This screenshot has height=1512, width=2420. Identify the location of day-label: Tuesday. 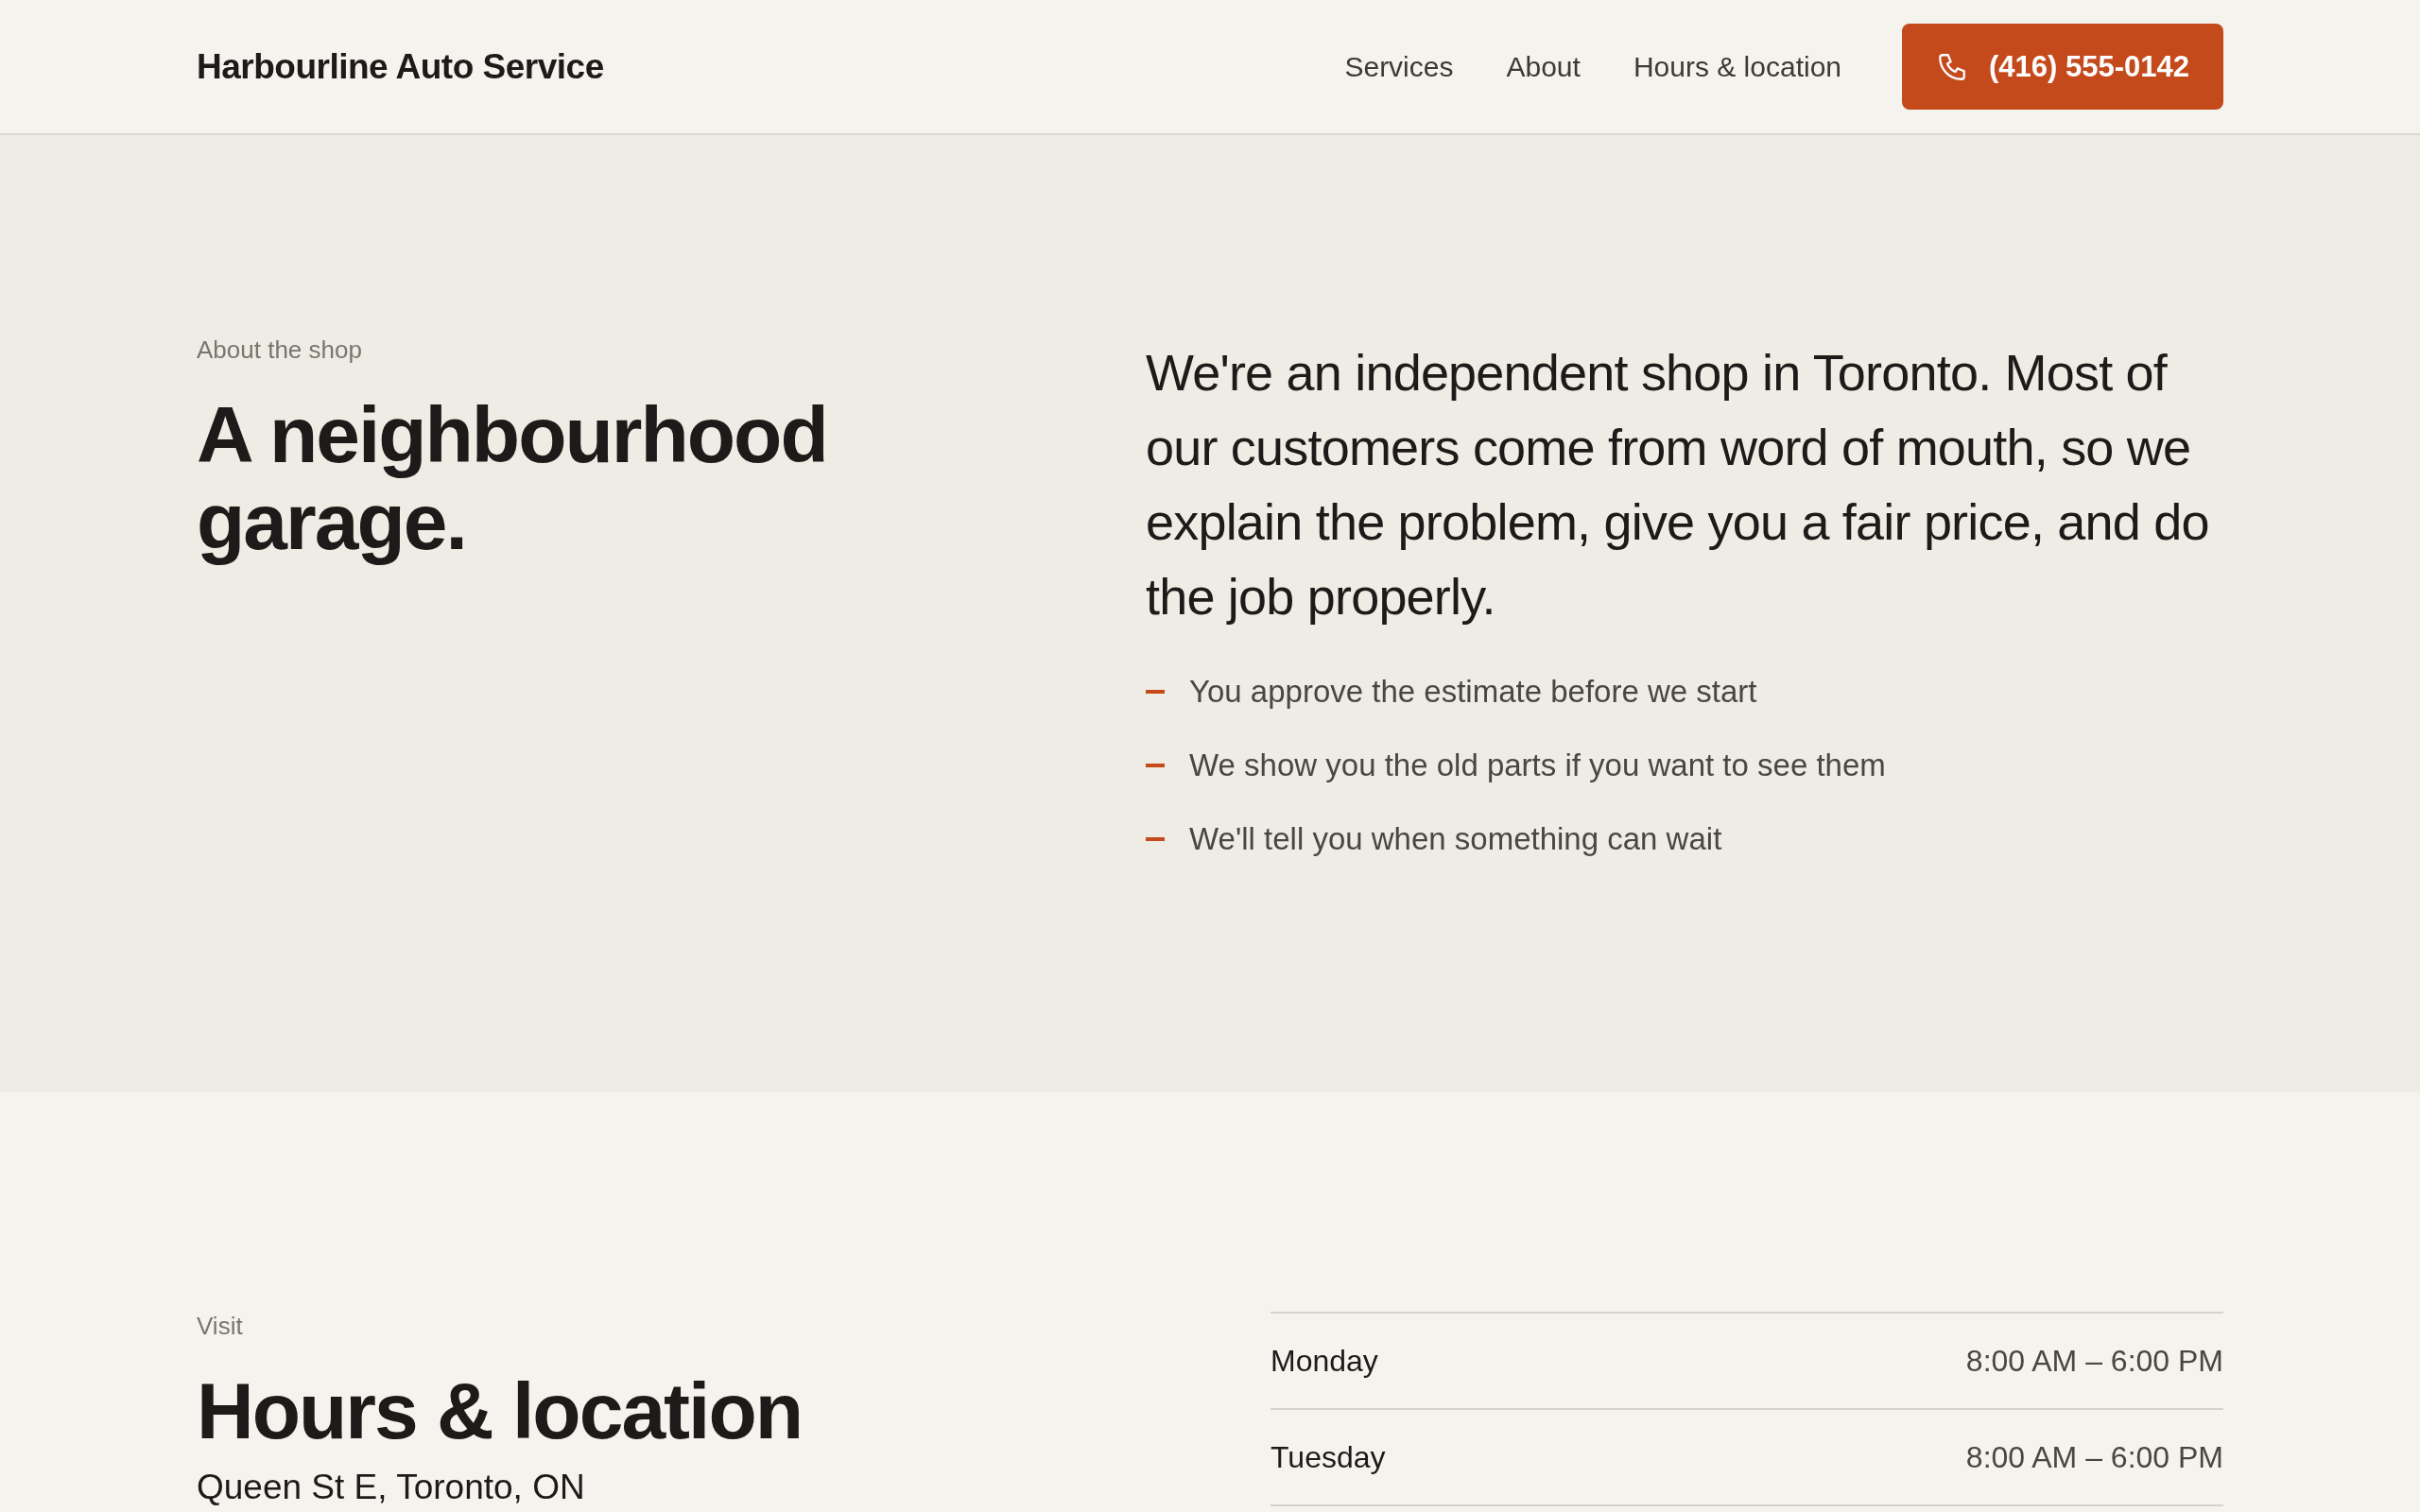
(1328, 1457).